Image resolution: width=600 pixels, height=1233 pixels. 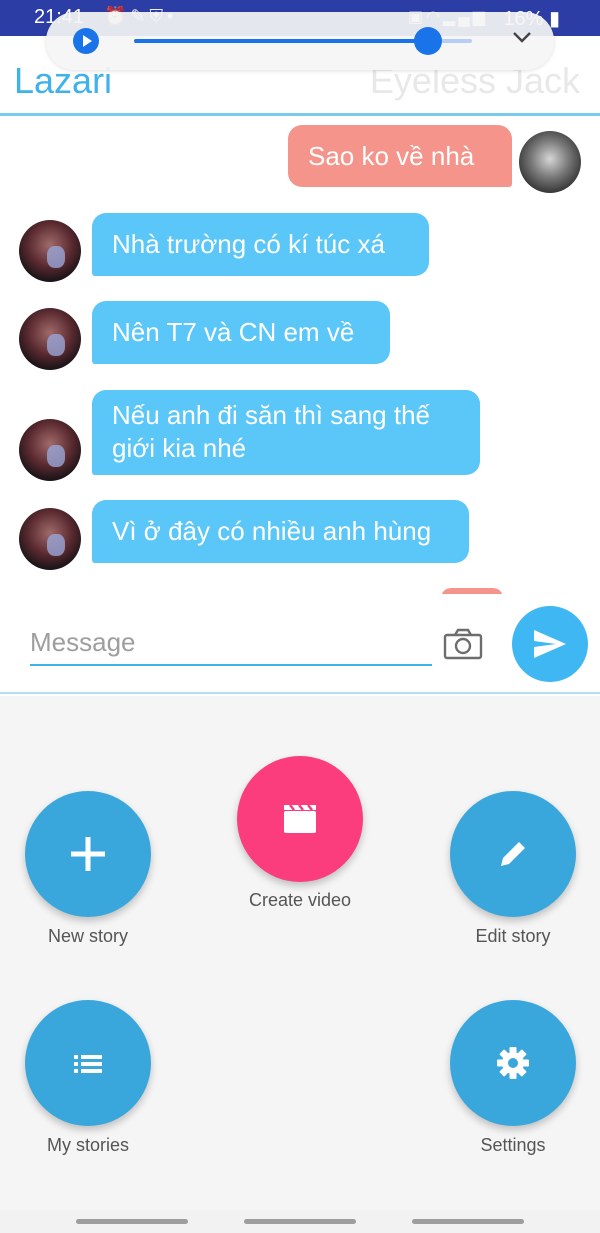 I want to click on message-bubble-incoming: Nên T7 và CN em về, so click(x=241, y=332).